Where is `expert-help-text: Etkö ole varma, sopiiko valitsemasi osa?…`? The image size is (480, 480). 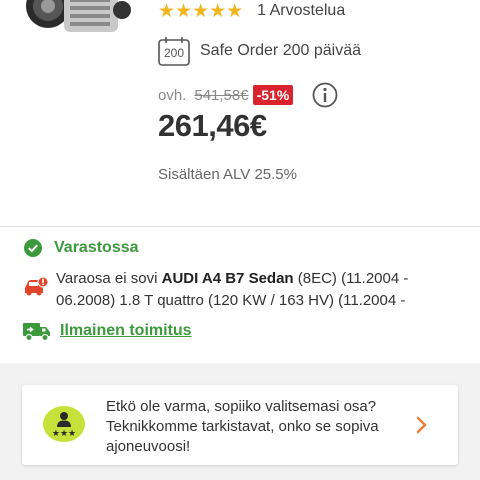
expert-help-text: Etkö ole varma, sopiiko valitsemasi osa?… is located at coordinates (242, 426).